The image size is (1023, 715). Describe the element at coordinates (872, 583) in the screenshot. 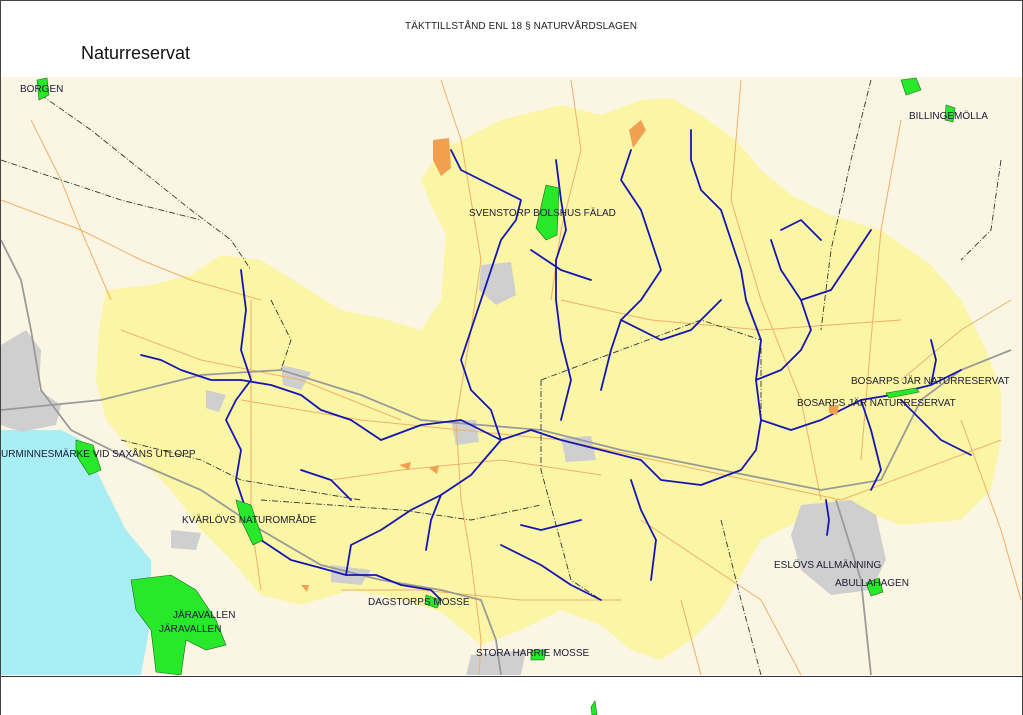

I see `label-abullahagen: ABULLAHAGEN` at that location.